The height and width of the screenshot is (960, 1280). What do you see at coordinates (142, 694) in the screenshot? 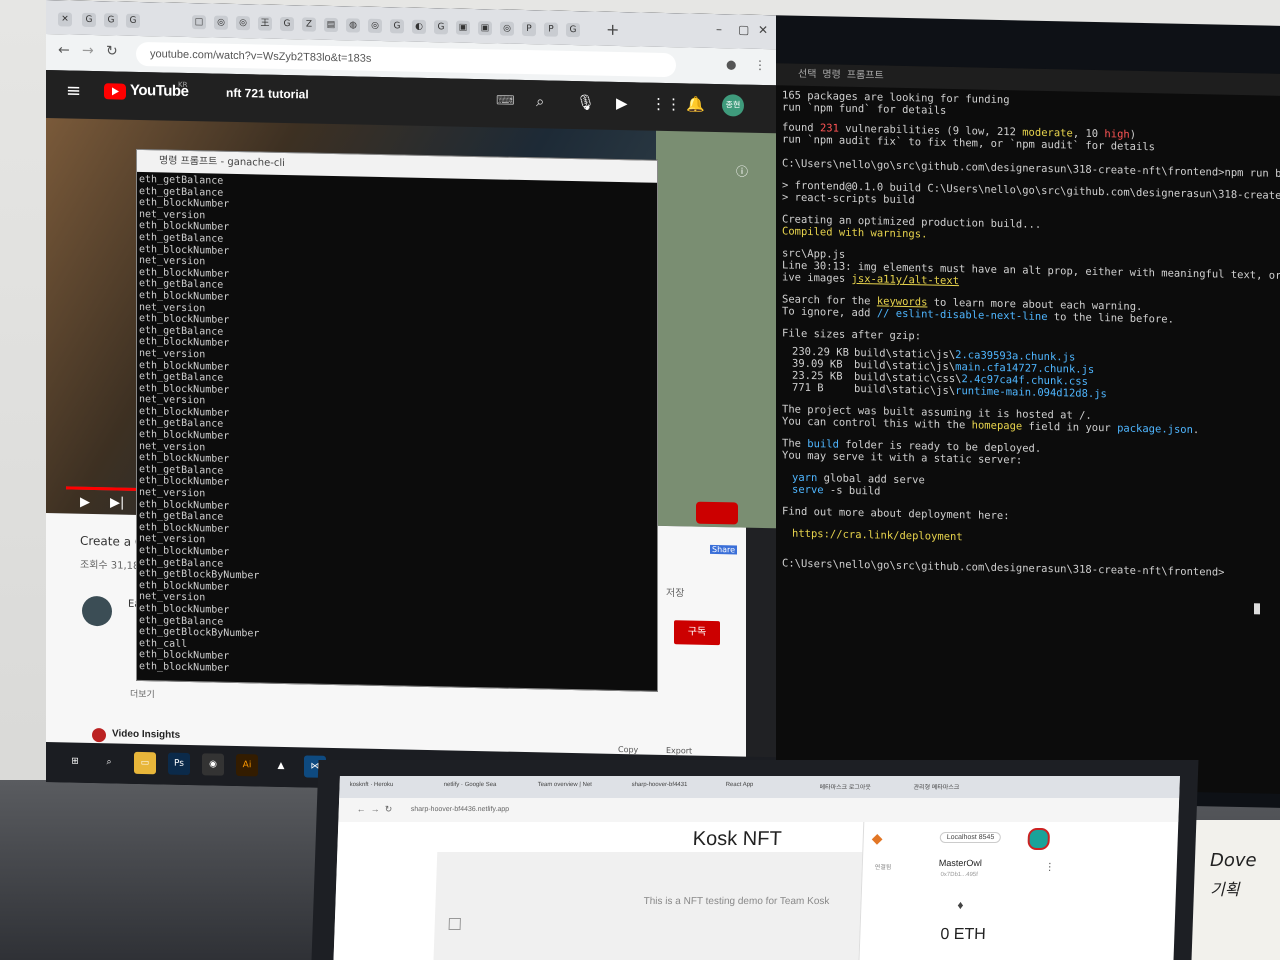
I see `show-more-link: 더보기` at bounding box center [142, 694].